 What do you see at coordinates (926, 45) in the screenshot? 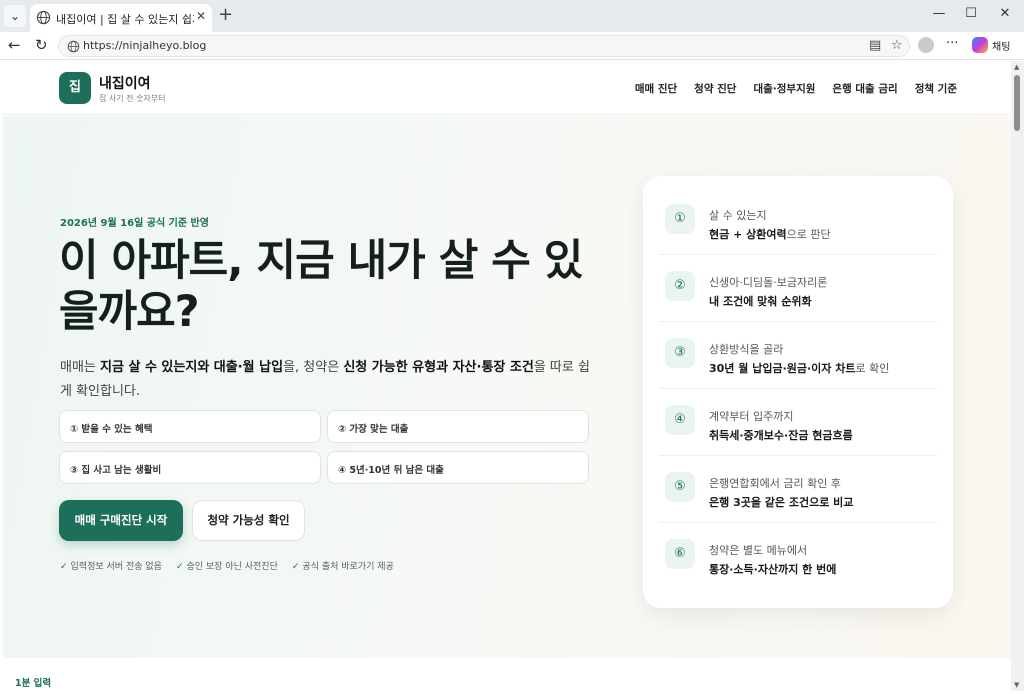
I see `profile-icon` at bounding box center [926, 45].